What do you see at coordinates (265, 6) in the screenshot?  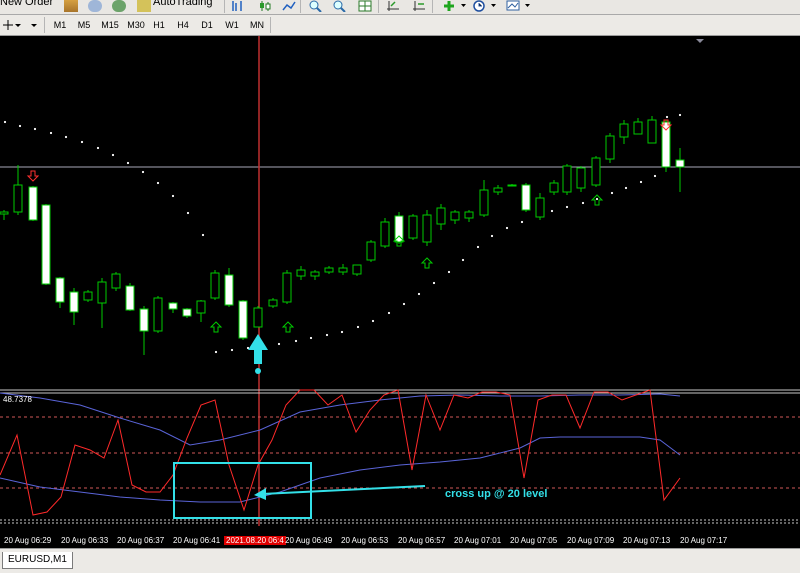 I see `candlestick-chart-icon` at bounding box center [265, 6].